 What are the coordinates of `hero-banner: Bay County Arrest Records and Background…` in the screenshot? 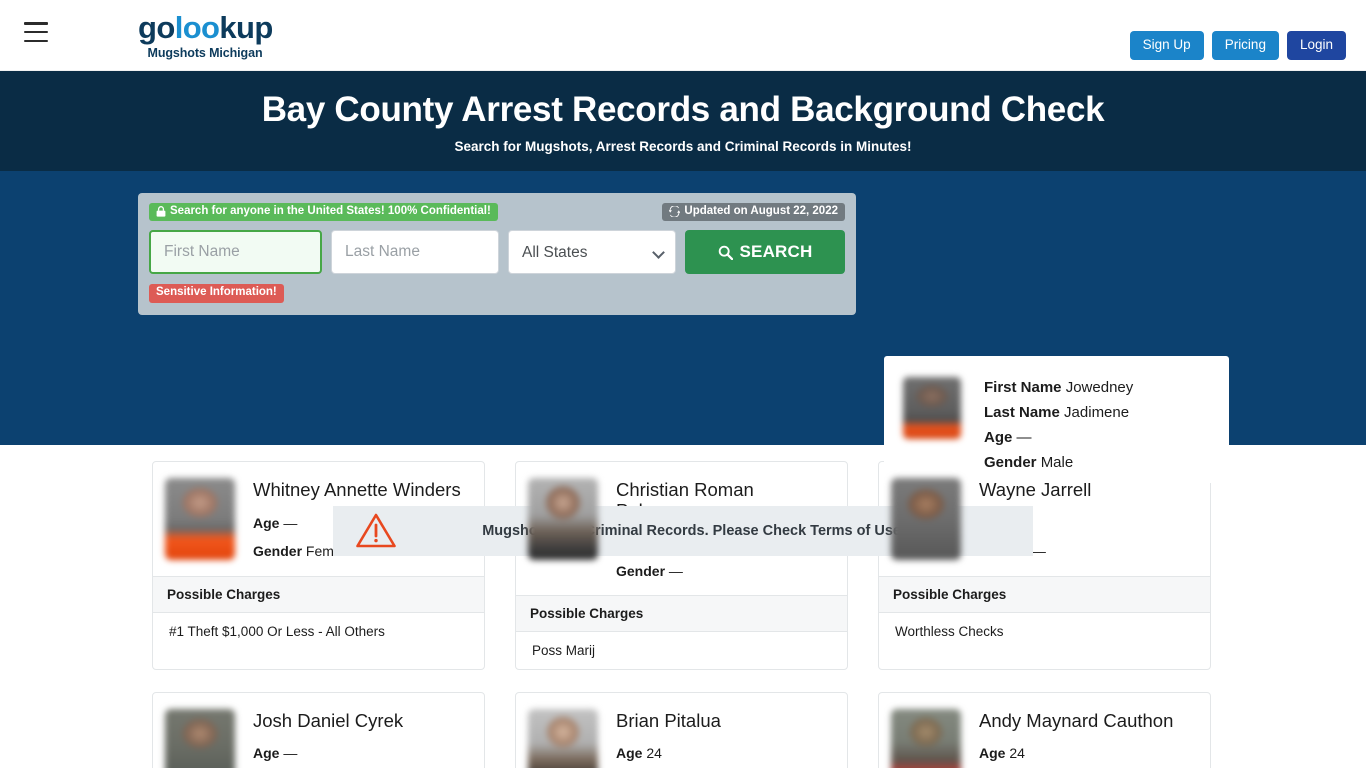 It's located at (683, 121).